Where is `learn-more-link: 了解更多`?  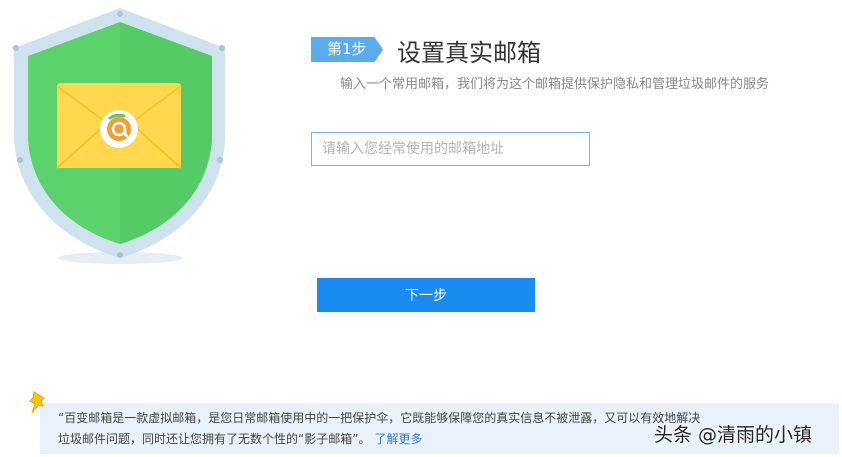 learn-more-link: 了解更多 is located at coordinates (398, 439).